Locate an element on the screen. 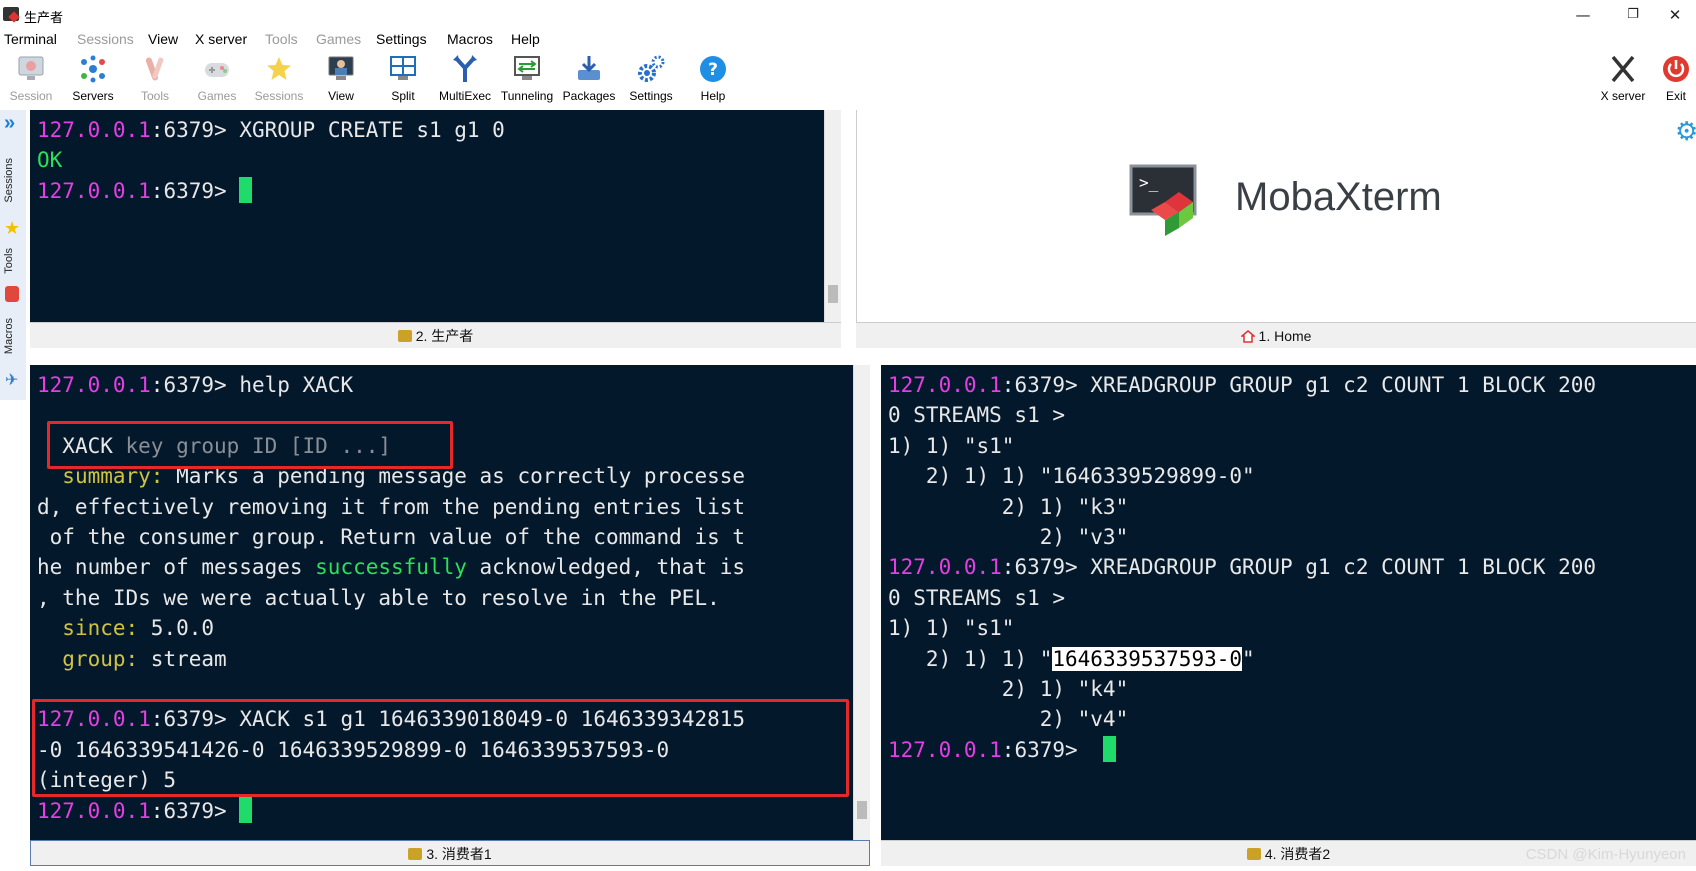  highlight-box-xack is located at coordinates (440, 748).